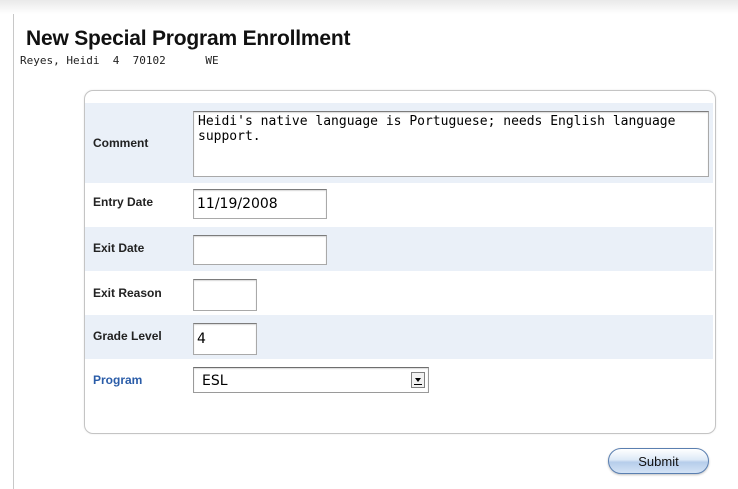 The image size is (738, 489). What do you see at coordinates (119, 248) in the screenshot?
I see `exit-date-label: Exit Date` at bounding box center [119, 248].